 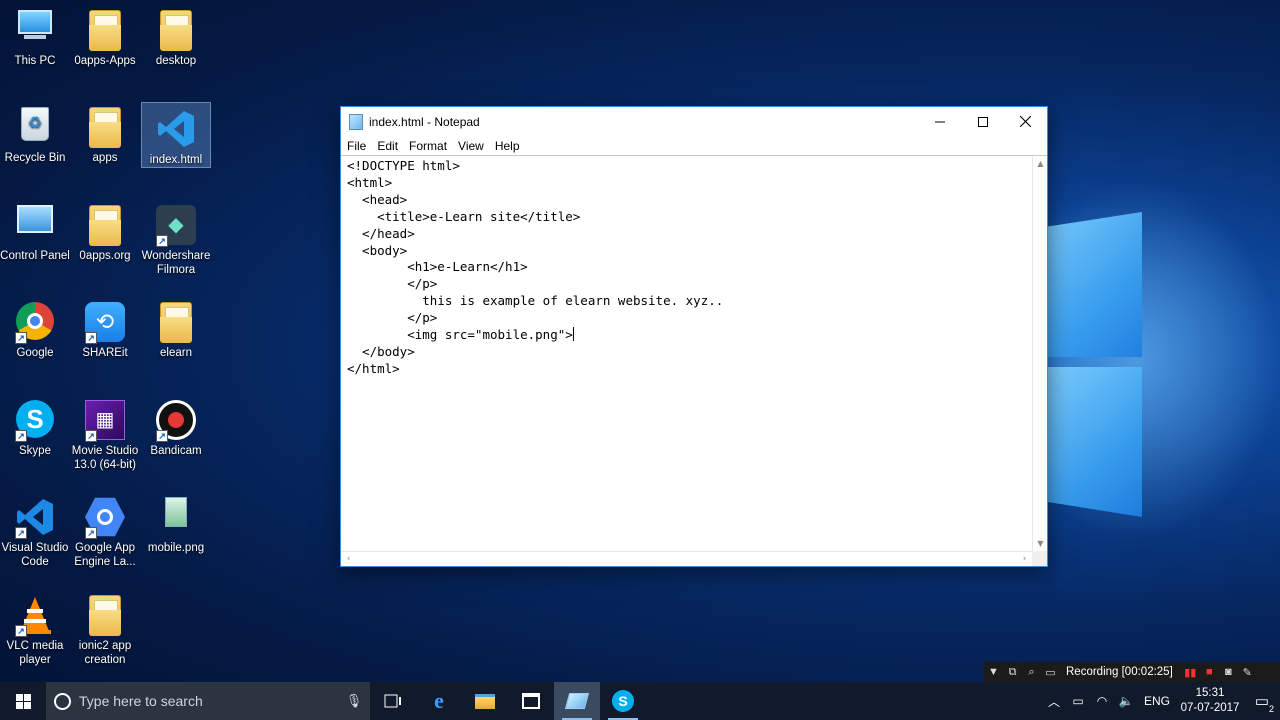 What do you see at coordinates (105, 331) in the screenshot?
I see `desktop-icon-shareit: ⟲ ↗ SHAREit` at bounding box center [105, 331].